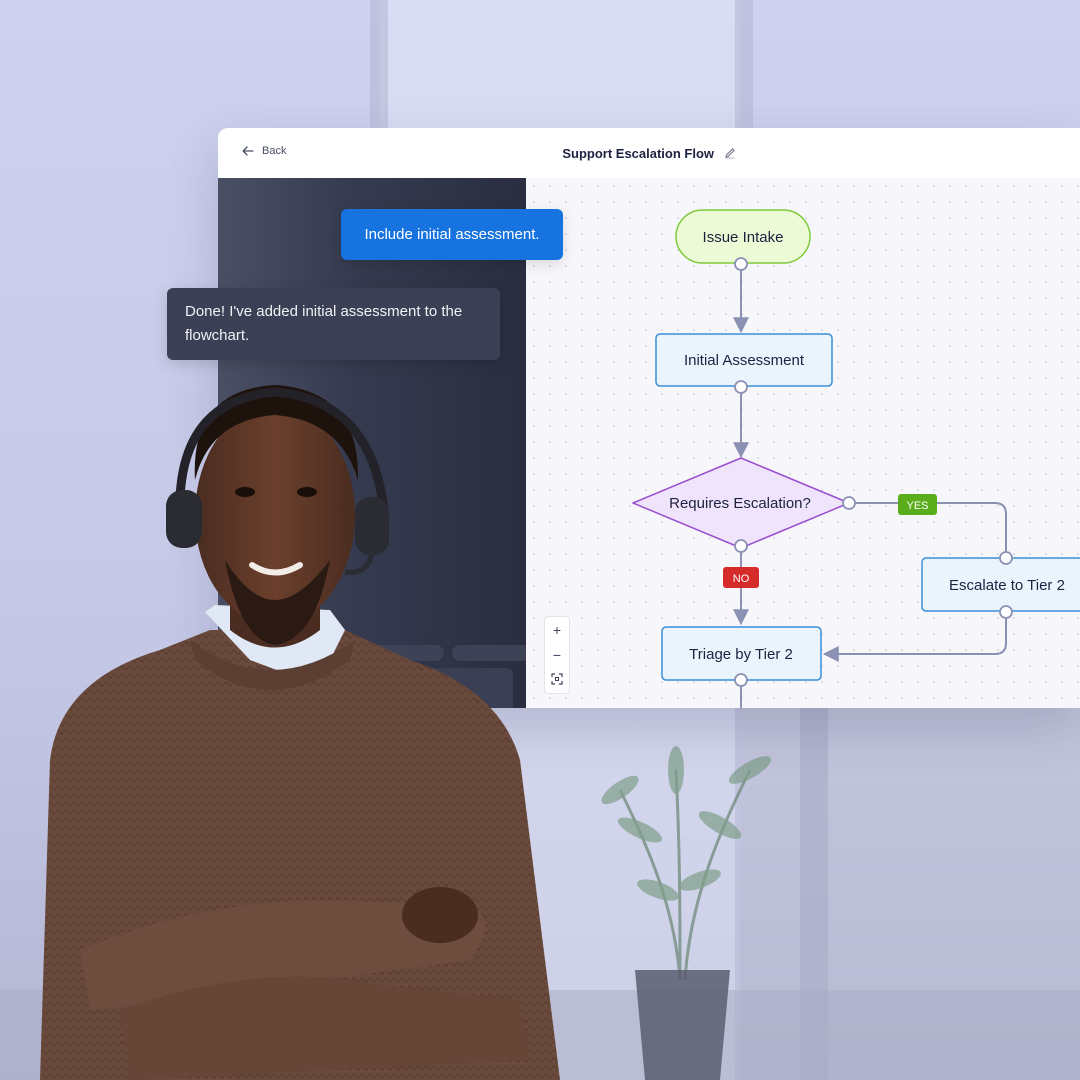 The height and width of the screenshot is (1080, 1080). What do you see at coordinates (452, 234) in the screenshot?
I see `user-message-bubble: Include initial assessment.` at bounding box center [452, 234].